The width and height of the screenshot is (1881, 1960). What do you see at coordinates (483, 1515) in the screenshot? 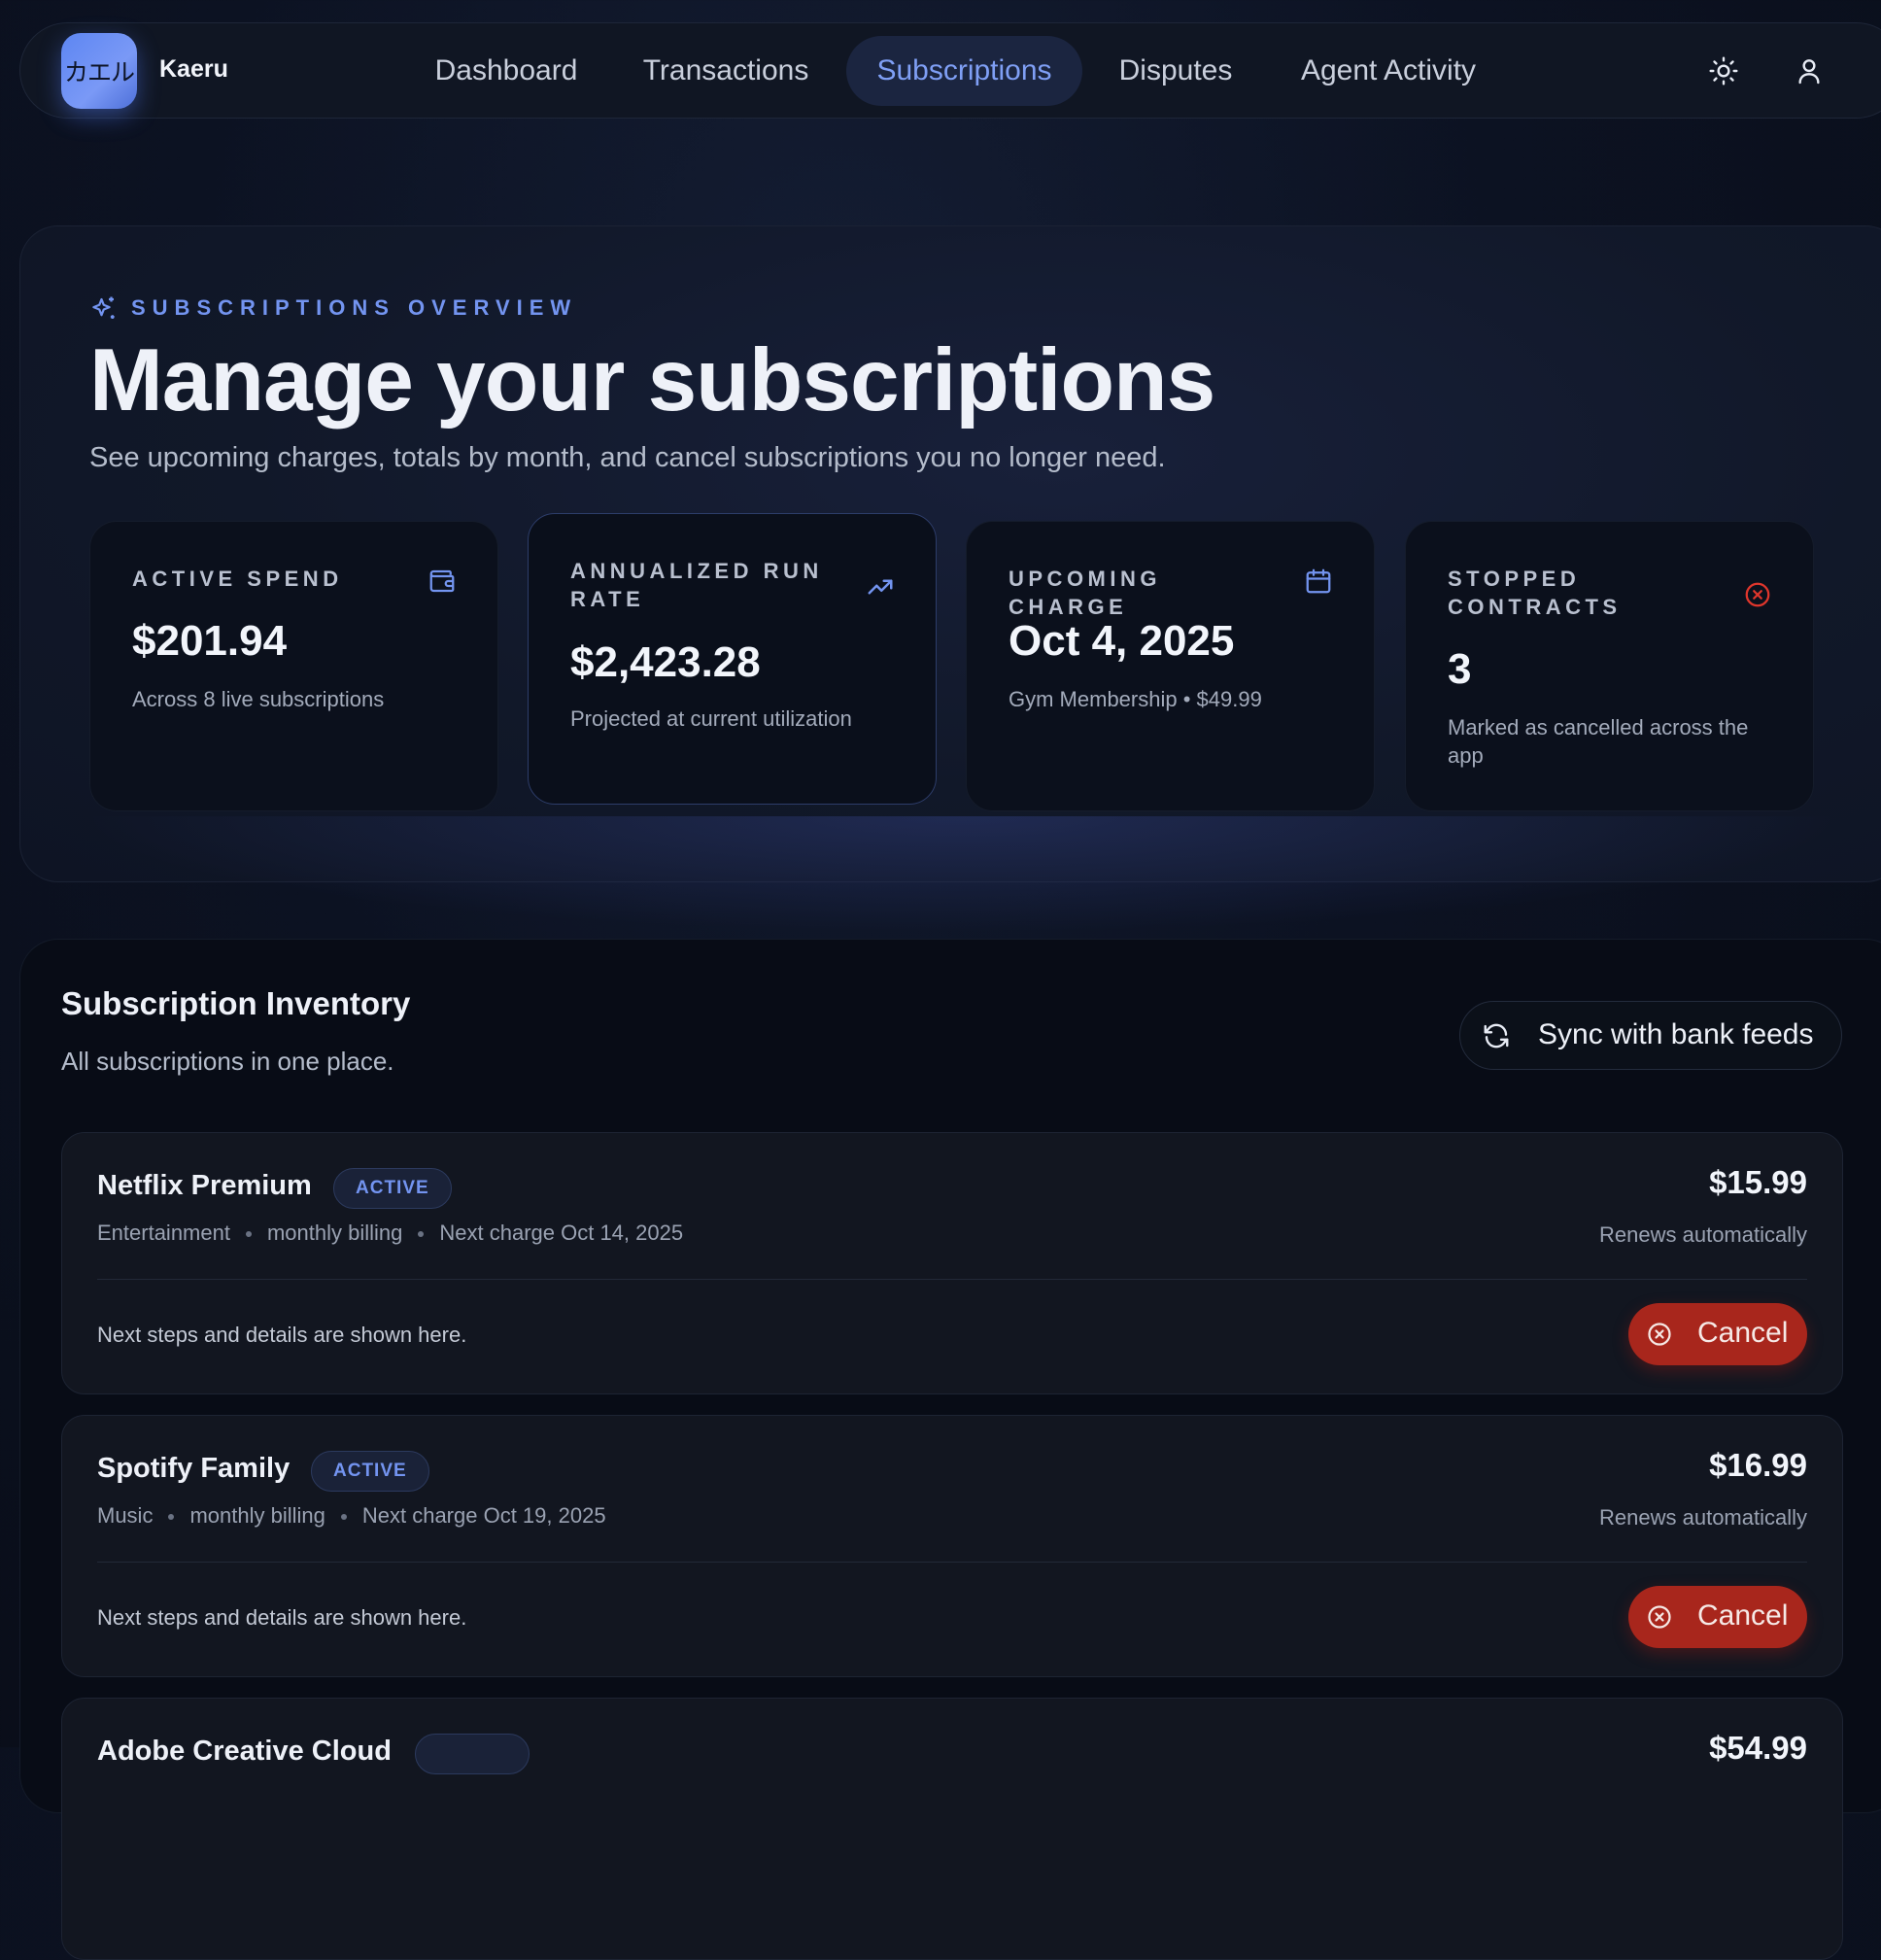
I see `next-charge: Next charge Oct 19, 2025` at bounding box center [483, 1515].